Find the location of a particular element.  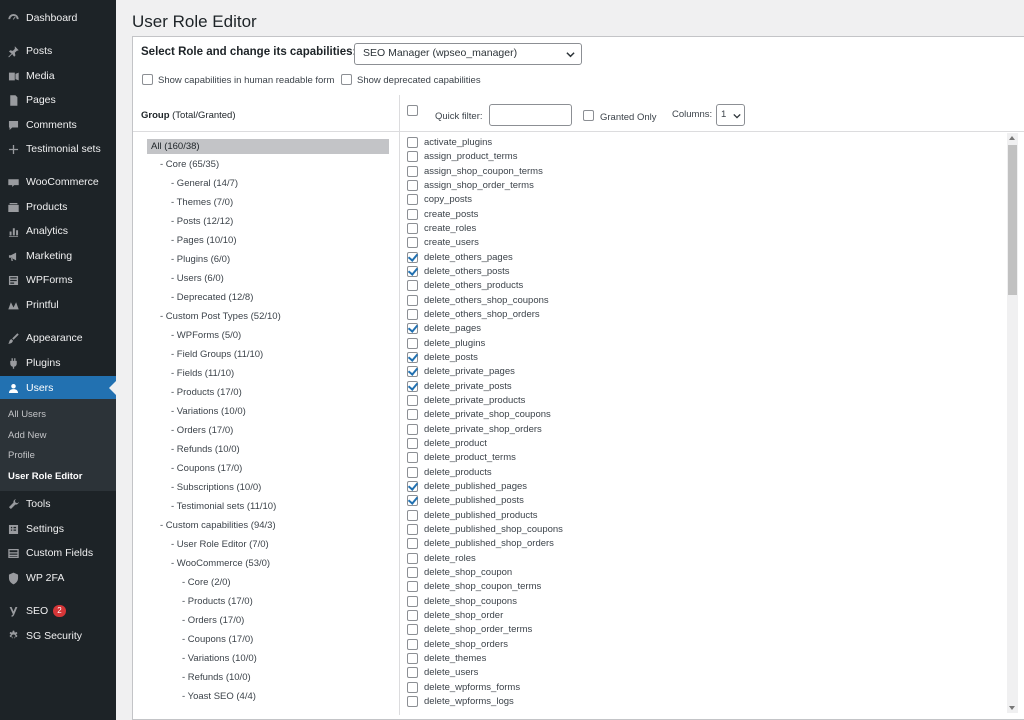

quick-filter-input is located at coordinates (530, 115).